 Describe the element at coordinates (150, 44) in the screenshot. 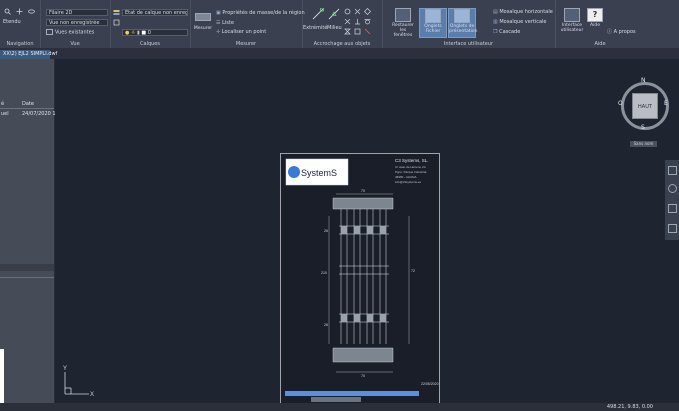

I see `calques-group-label: Calques` at that location.